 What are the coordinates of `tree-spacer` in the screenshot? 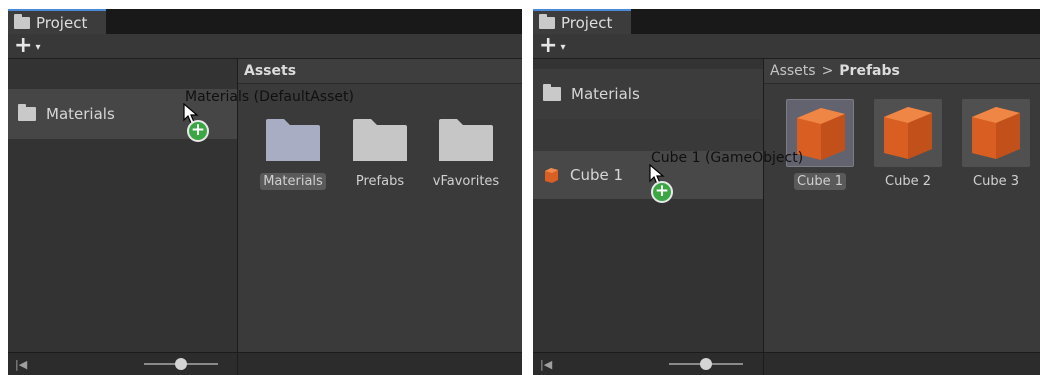 It's located at (648, 135).